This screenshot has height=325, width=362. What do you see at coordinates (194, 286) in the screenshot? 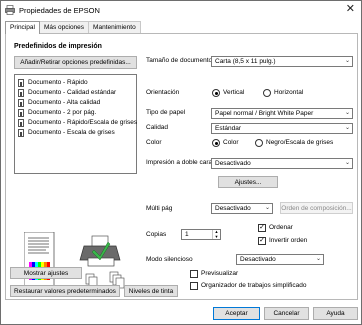
I see `job-arranger-checkbox` at bounding box center [194, 286].